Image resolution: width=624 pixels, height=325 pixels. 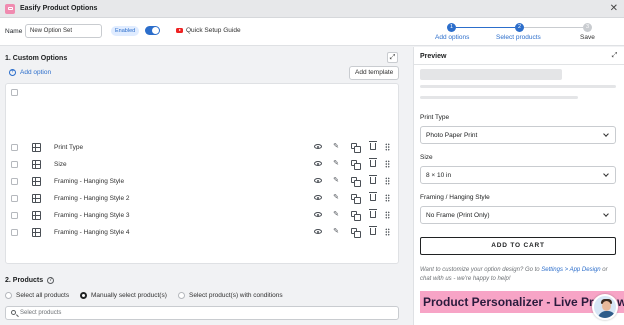 I want to click on option-set-name-input: New Option Set, so click(x=63, y=31).